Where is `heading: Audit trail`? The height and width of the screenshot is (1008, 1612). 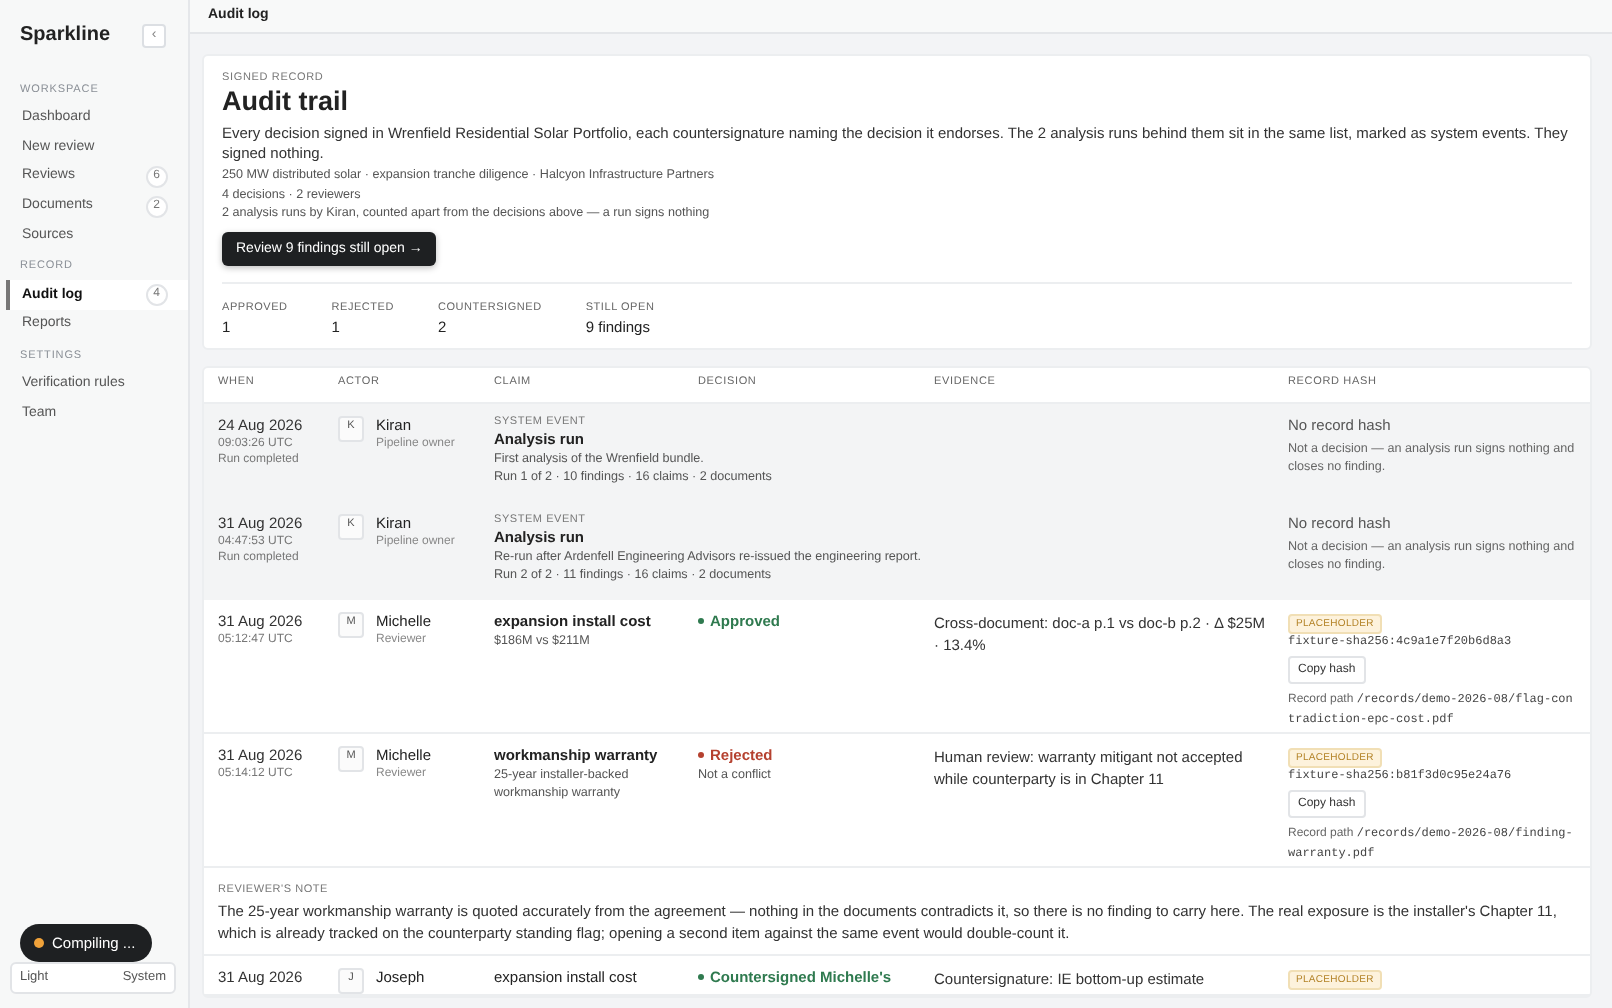
heading: Audit trail is located at coordinates (286, 102).